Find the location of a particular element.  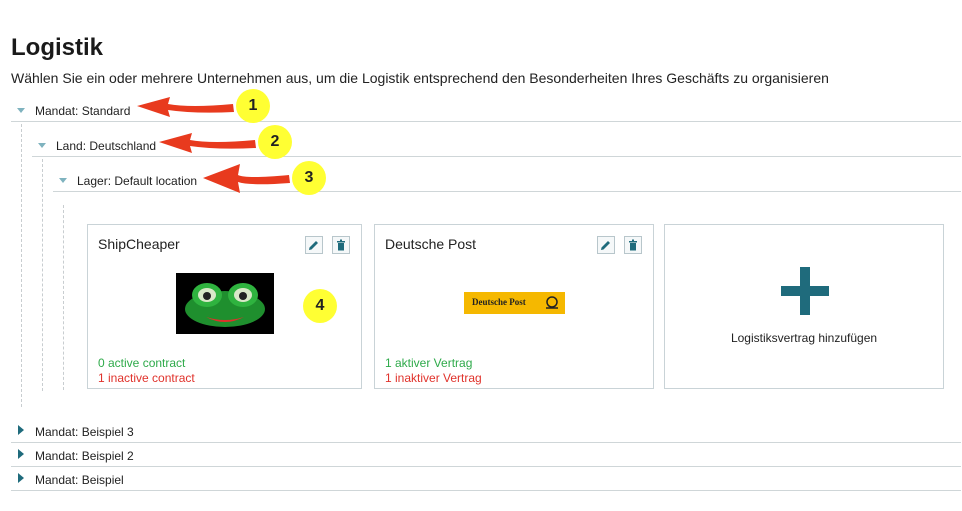

annotation-badge-4: 4 is located at coordinates (320, 306).